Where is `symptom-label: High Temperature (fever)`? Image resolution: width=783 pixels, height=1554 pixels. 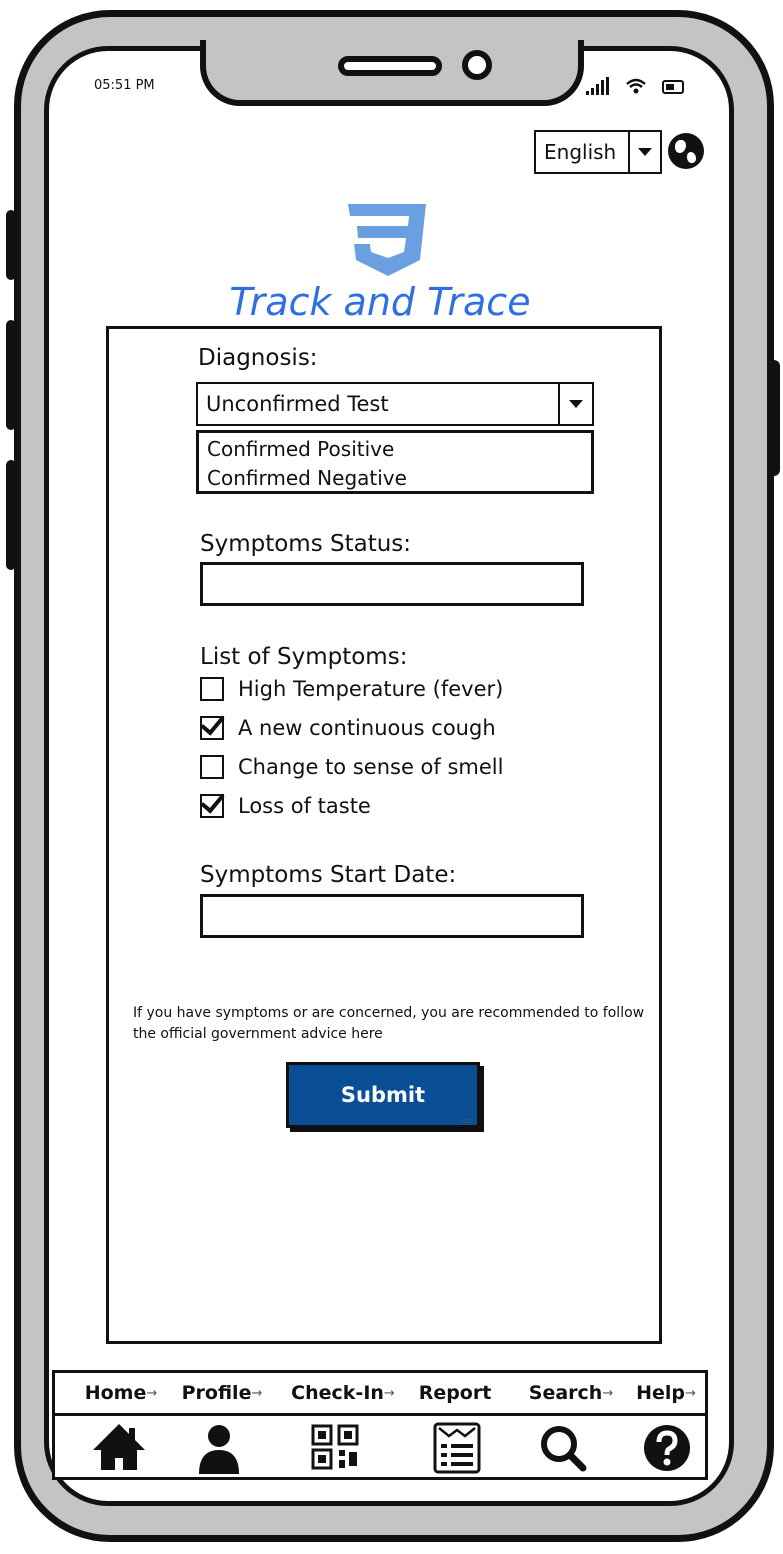 symptom-label: High Temperature (fever) is located at coordinates (371, 689).